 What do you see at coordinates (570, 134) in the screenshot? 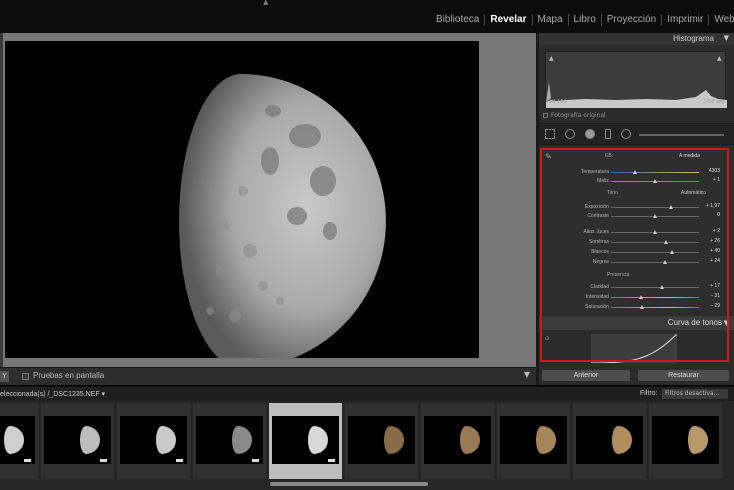
I see `spot-removal-icon` at bounding box center [570, 134].